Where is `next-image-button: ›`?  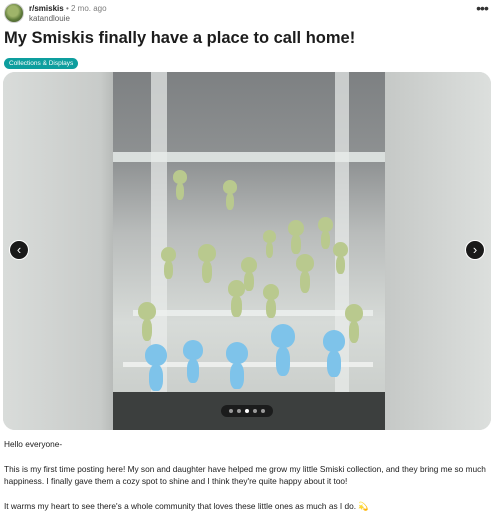
next-image-button: › is located at coordinates (475, 250).